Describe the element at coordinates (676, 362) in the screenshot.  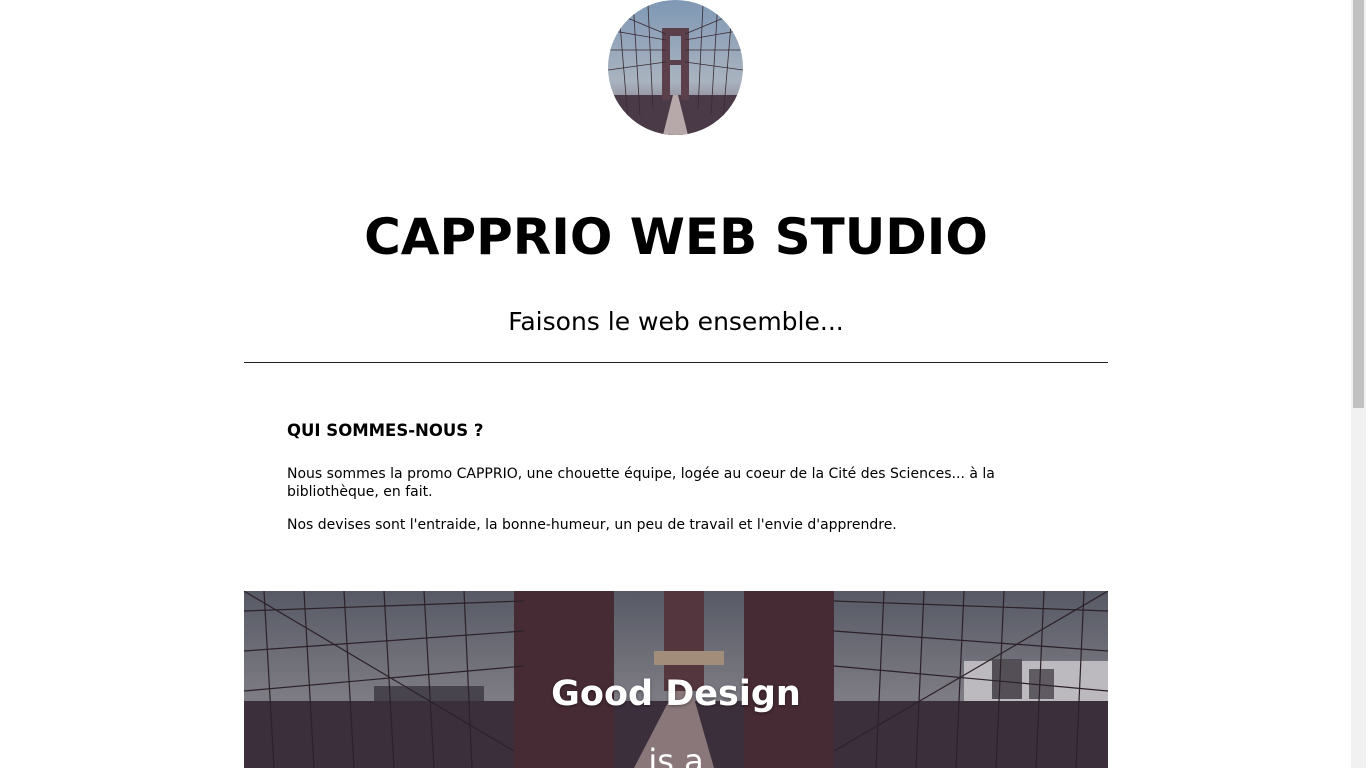
I see `section-divider` at that location.